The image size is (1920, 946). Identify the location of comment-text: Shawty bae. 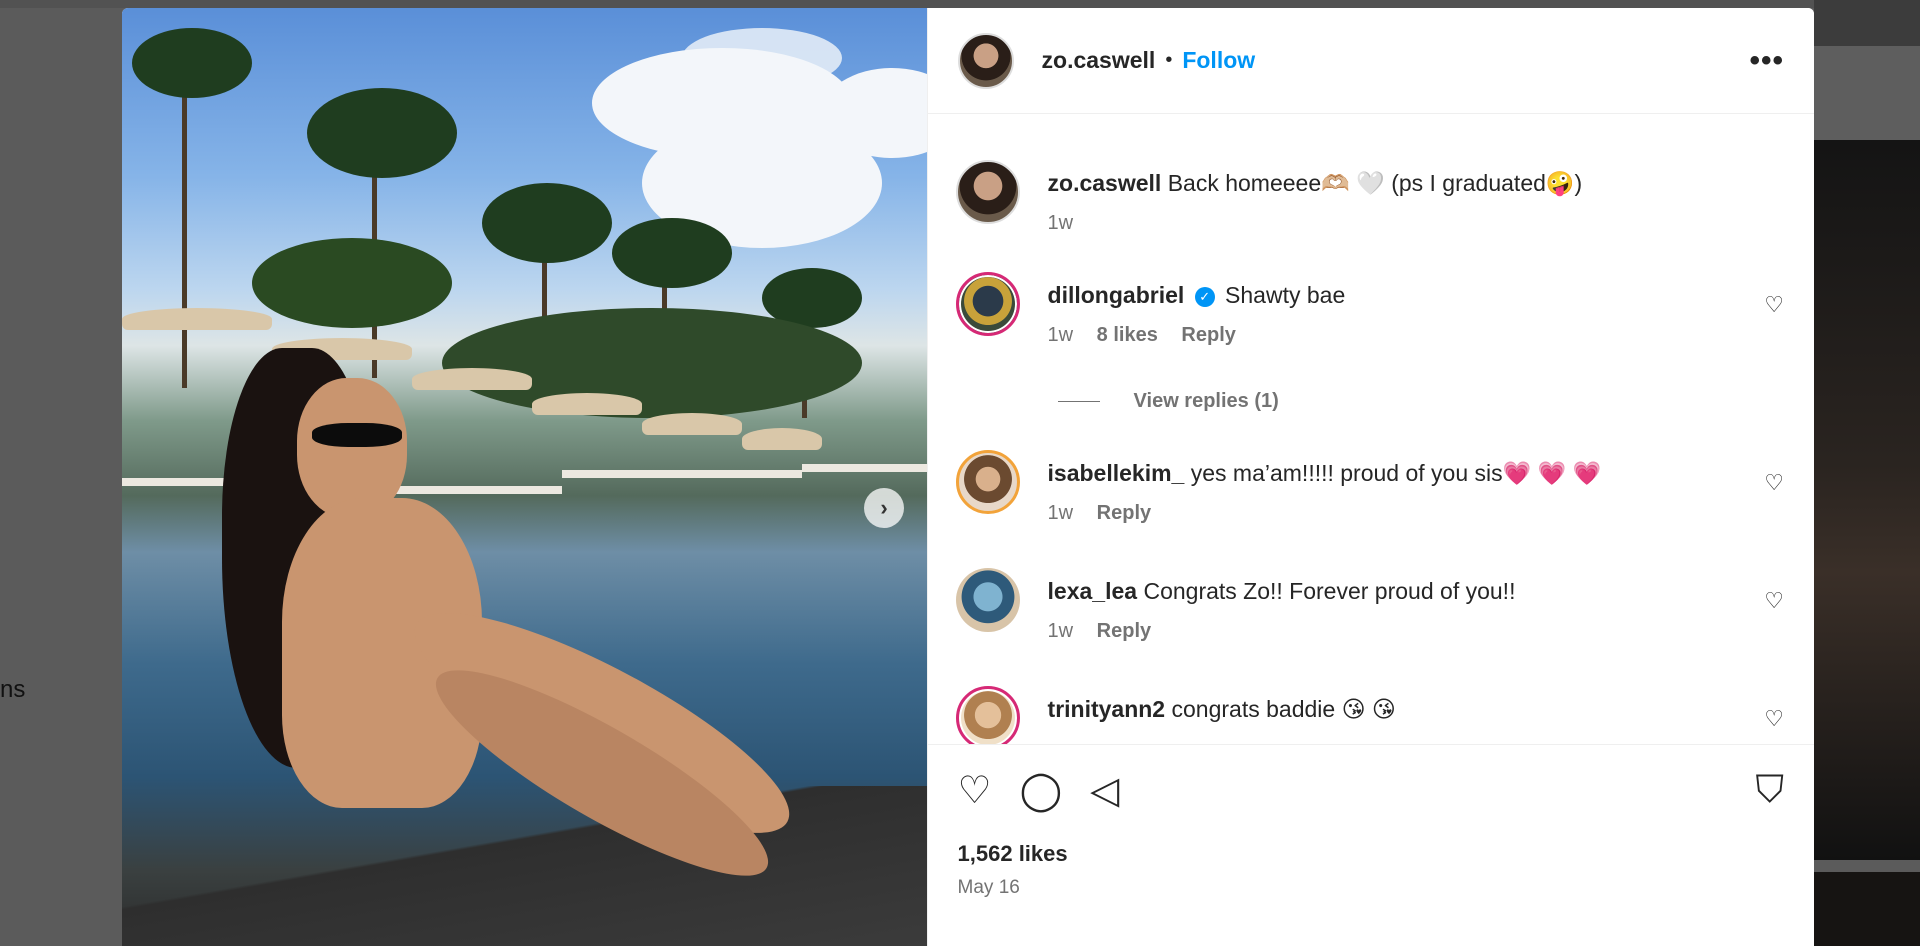
(1285, 295).